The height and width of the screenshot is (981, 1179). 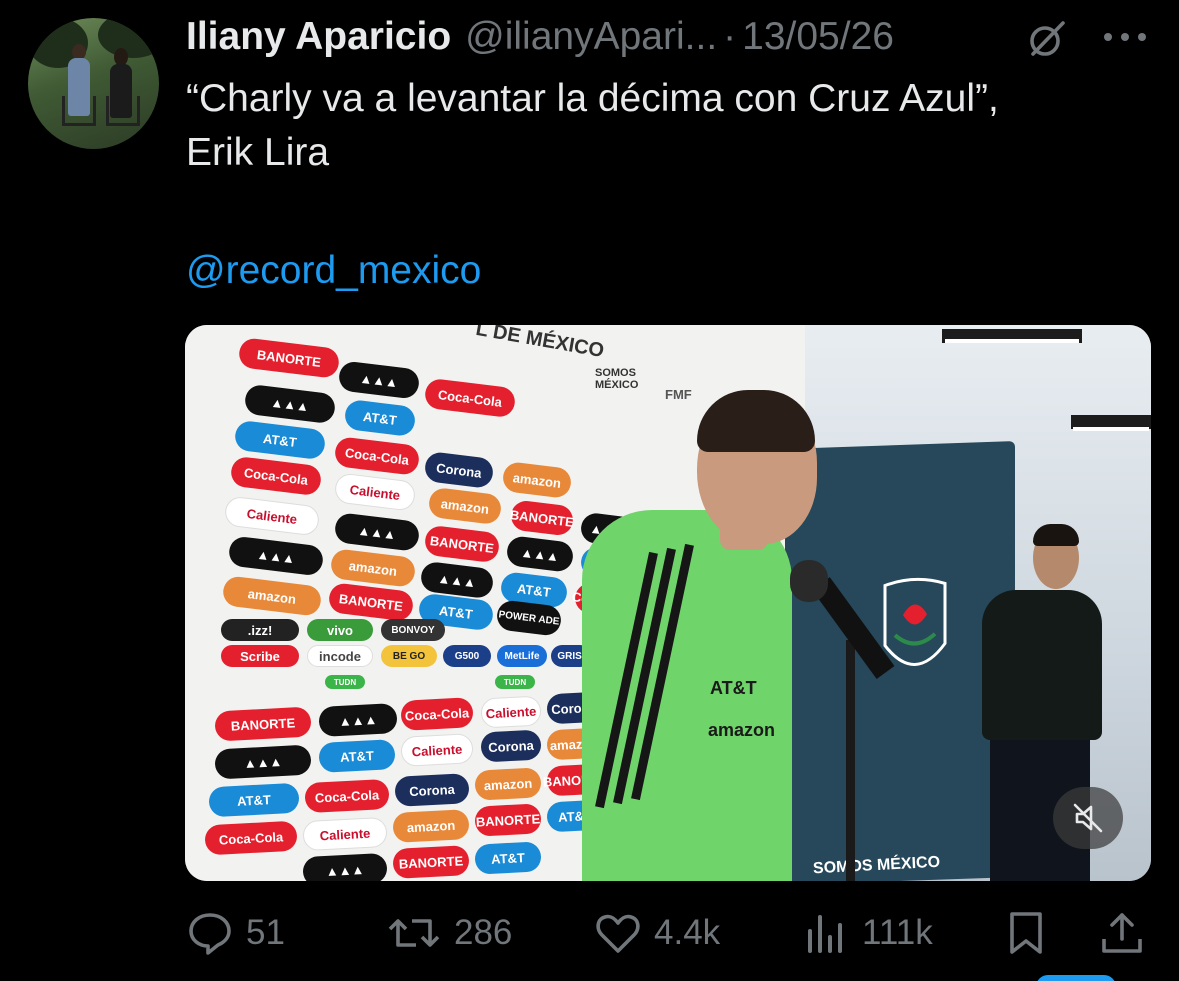 I want to click on bookmark-button, so click(x=1032, y=933).